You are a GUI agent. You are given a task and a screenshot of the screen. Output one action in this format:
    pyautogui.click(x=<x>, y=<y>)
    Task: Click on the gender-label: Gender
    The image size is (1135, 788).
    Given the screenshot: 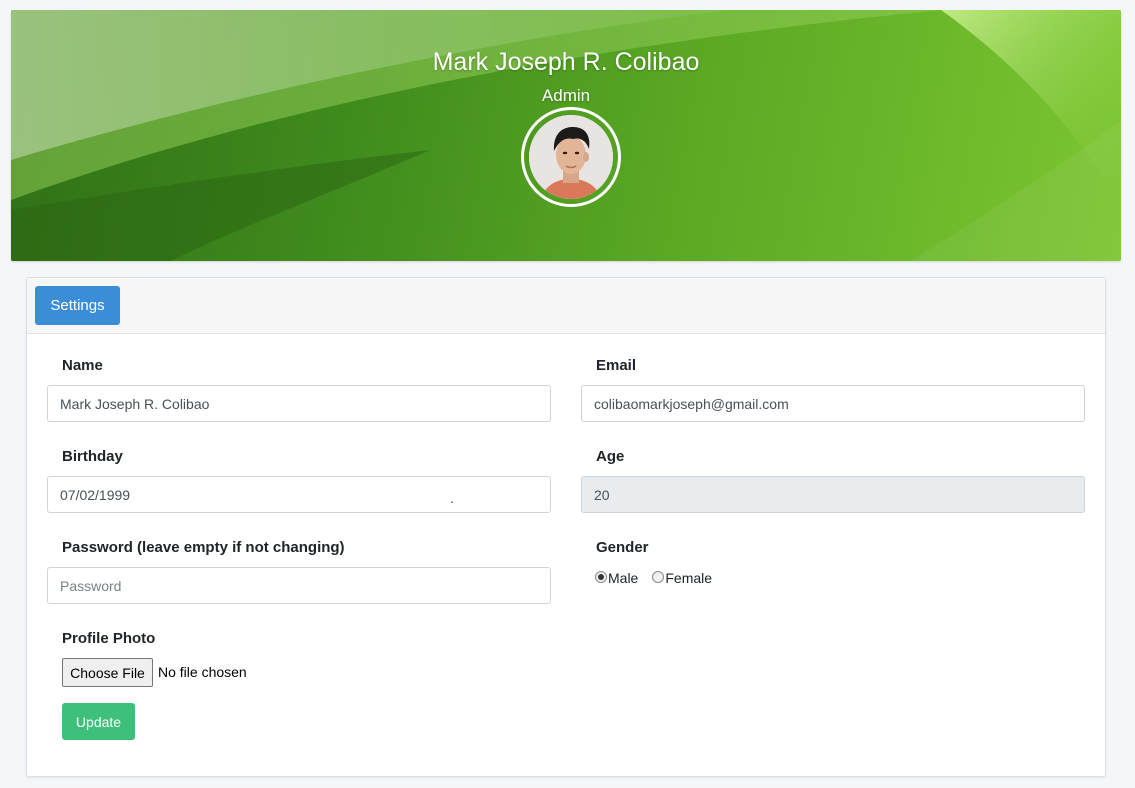 What is the action you would take?
    pyautogui.click(x=622, y=547)
    